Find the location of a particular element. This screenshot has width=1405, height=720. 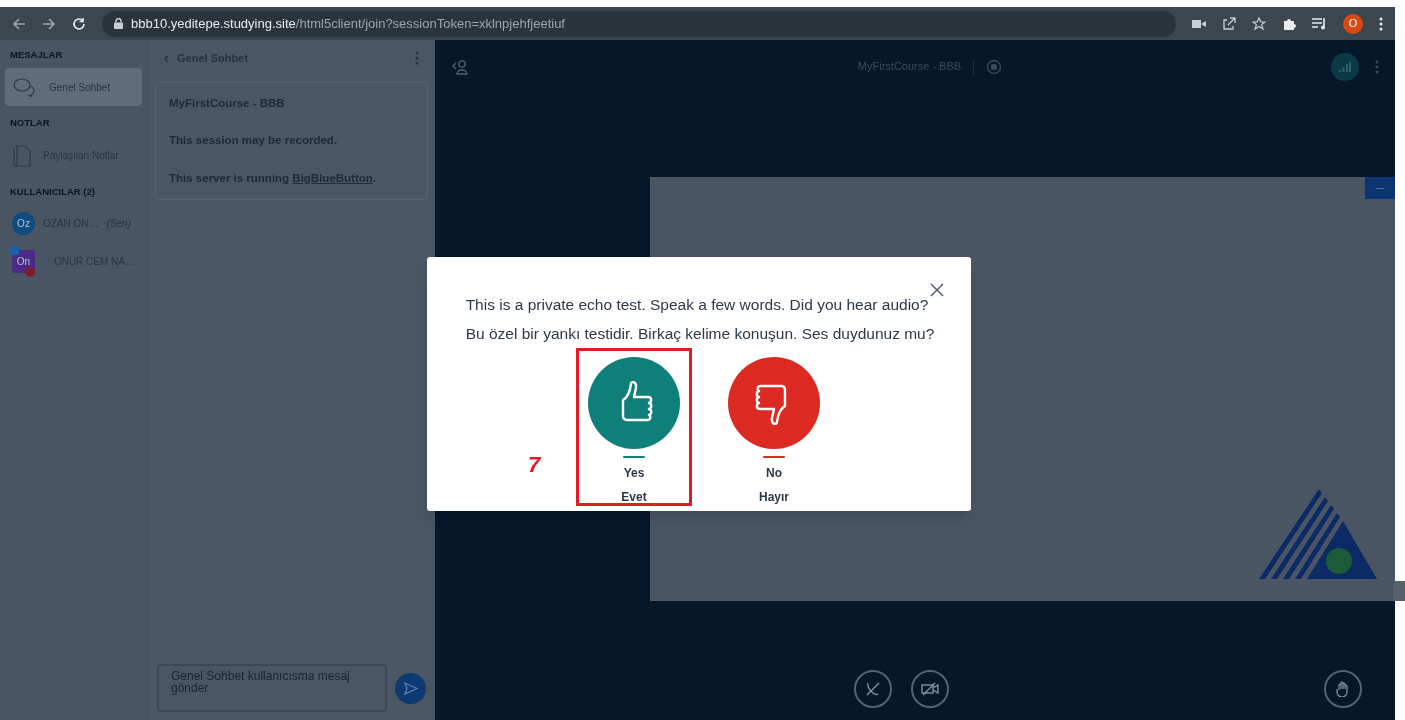

leave-audio-button is located at coordinates (872, 689).